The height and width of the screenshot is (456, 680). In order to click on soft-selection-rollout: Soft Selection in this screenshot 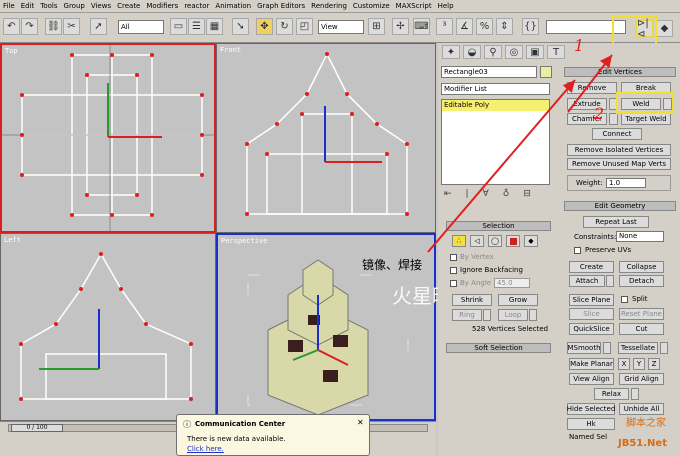, I will do `click(498, 348)`.